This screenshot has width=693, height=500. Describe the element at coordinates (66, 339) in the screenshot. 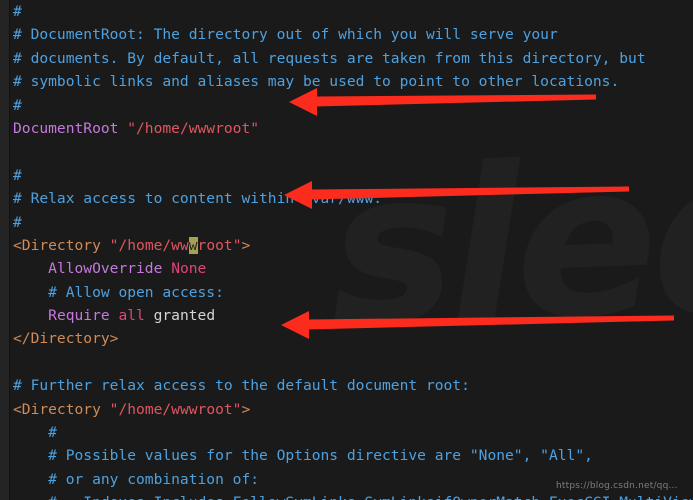

I see `code-token: </Directory>` at that location.